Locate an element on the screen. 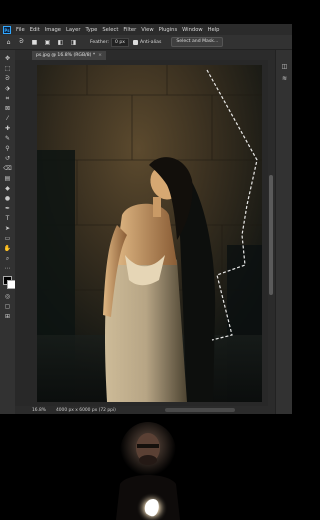  lasso-tool-preset-icon: ᘐ is located at coordinates (21, 42).